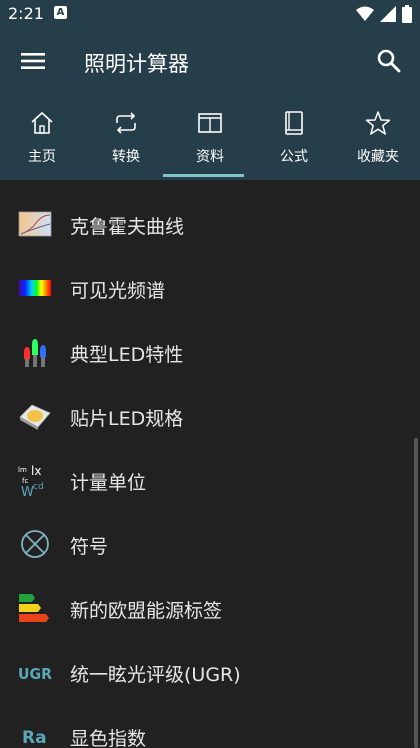 This screenshot has height=748, width=420. What do you see at coordinates (42, 143) in the screenshot?
I see `tab-home: 主页` at bounding box center [42, 143].